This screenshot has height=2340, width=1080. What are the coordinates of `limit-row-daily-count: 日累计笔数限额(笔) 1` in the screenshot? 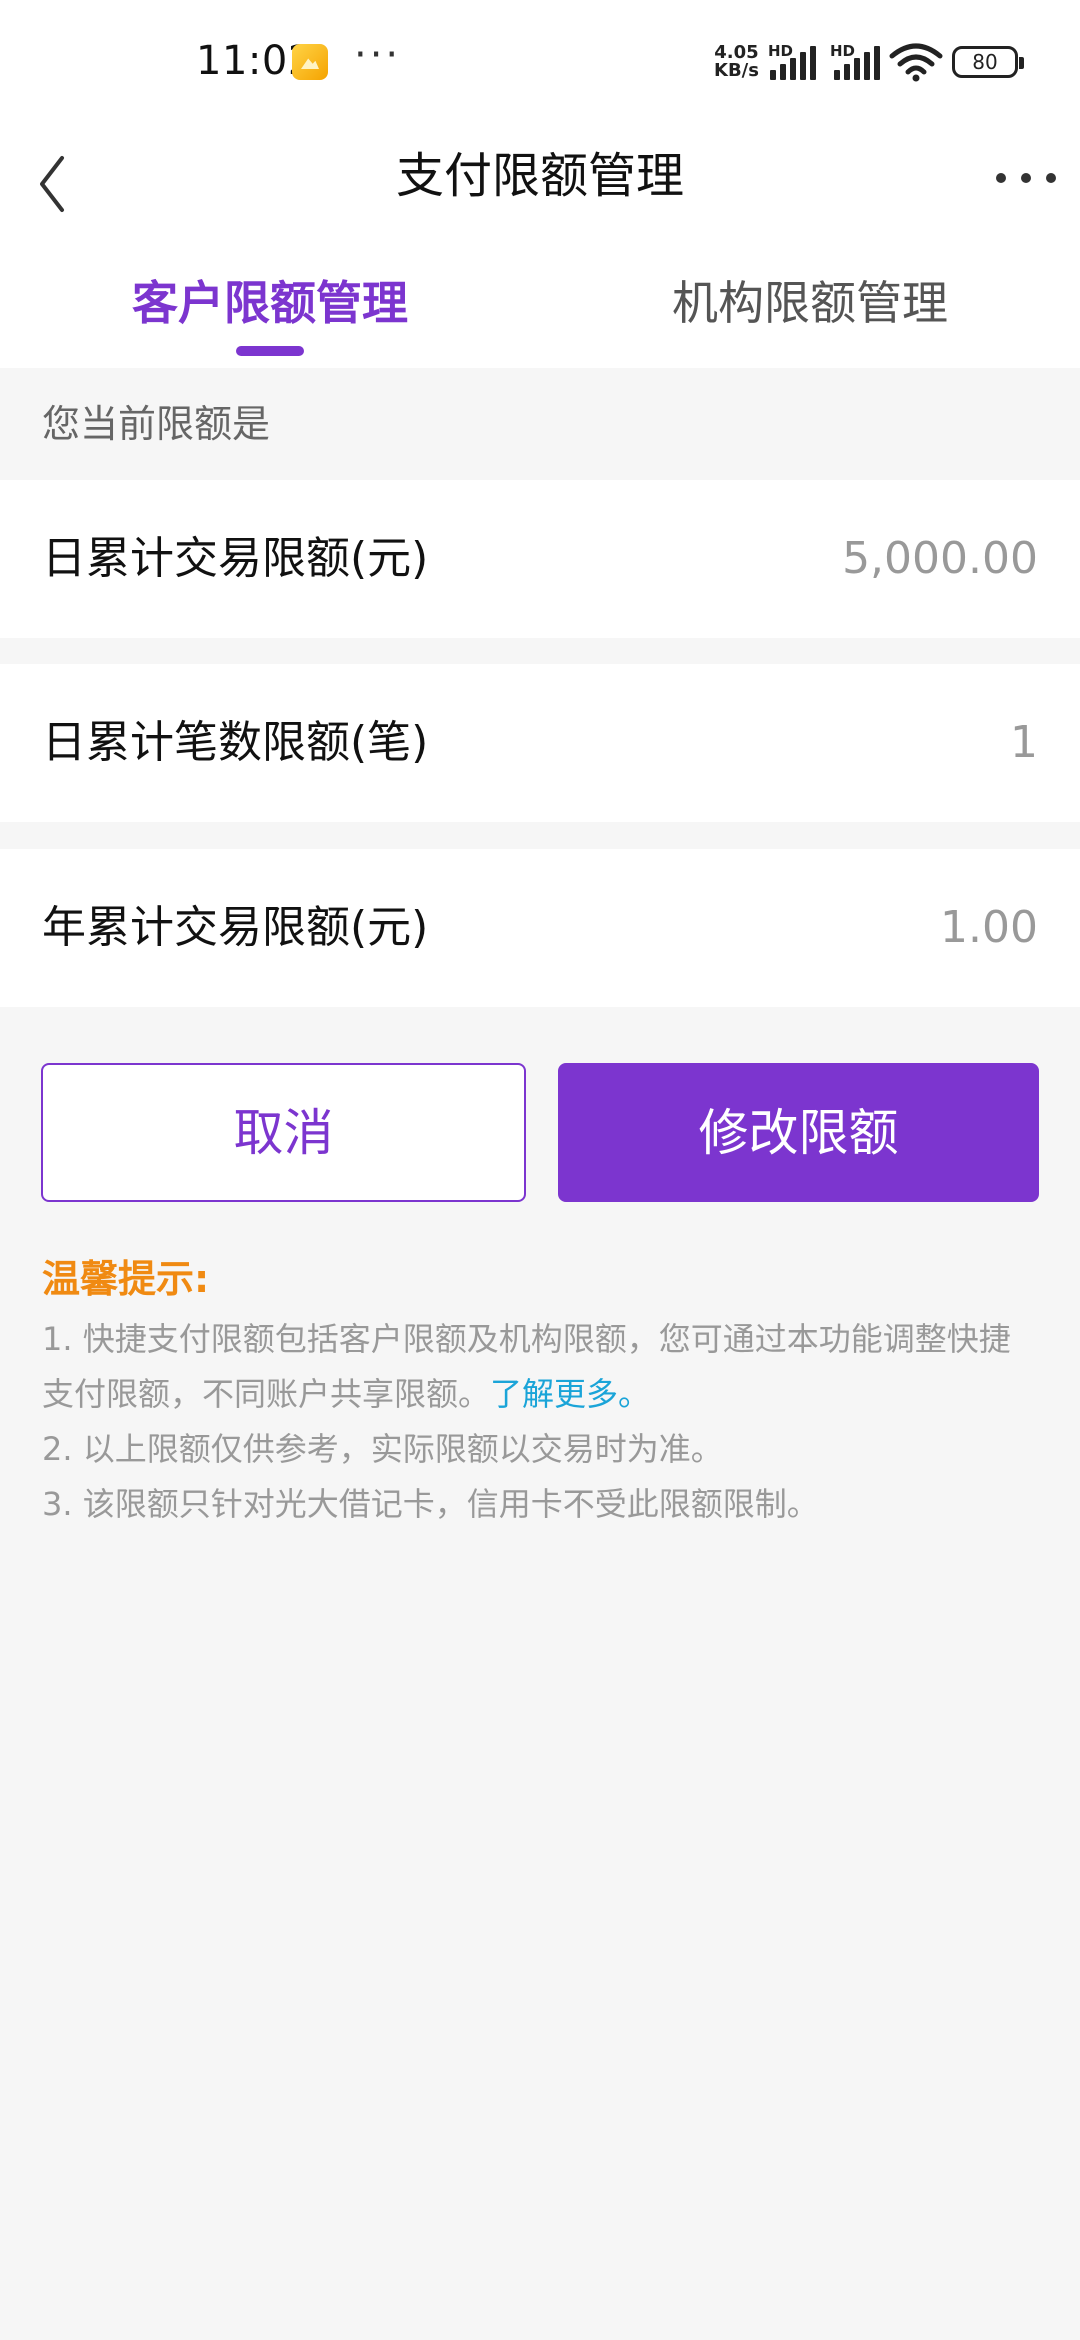 It's located at (540, 743).